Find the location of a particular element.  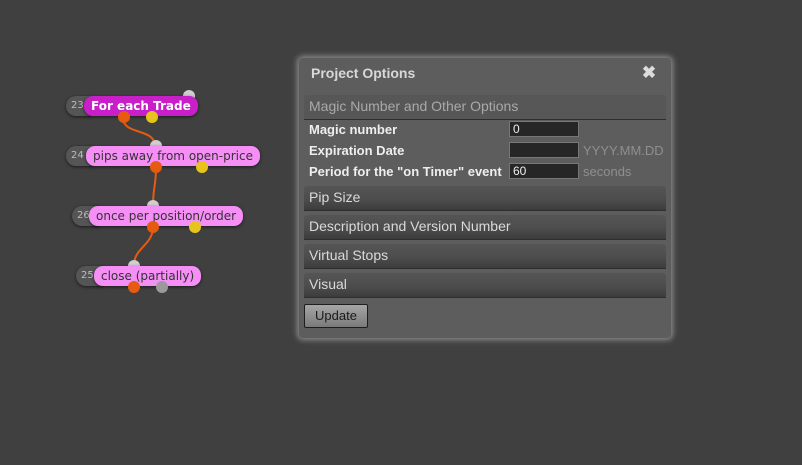

option-timer-period: Period for the "on Timer" event seconds is located at coordinates (485, 171).